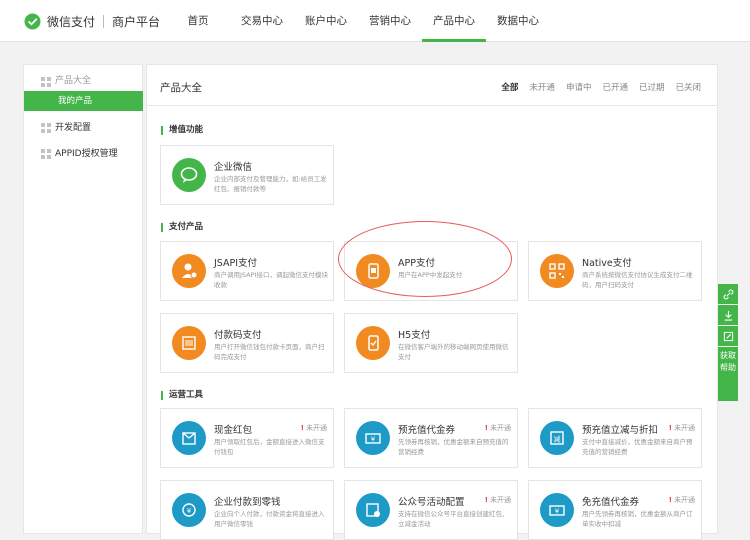 This screenshot has height=540, width=750. I want to click on floating-toolbar: 获取帮助, so click(728, 342).